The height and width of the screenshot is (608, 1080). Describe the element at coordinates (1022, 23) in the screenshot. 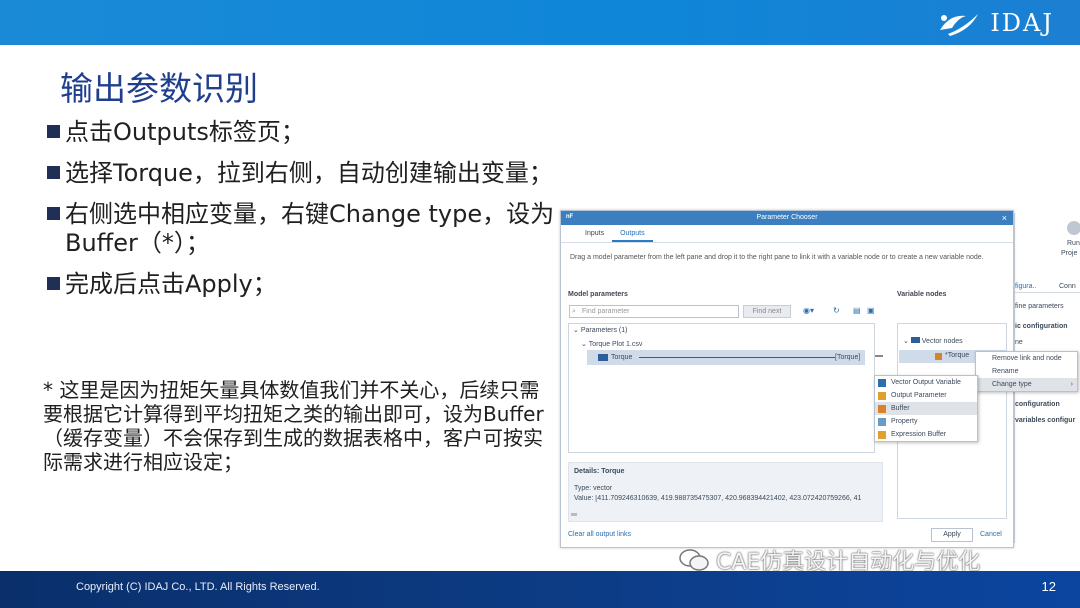

I see `logo-text: IDAJ` at that location.